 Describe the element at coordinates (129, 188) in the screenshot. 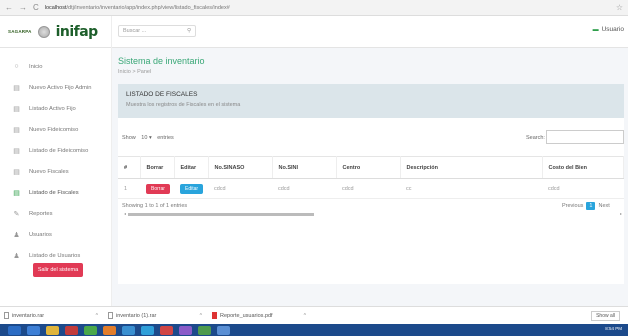

I see `cell-num: 1` at that location.